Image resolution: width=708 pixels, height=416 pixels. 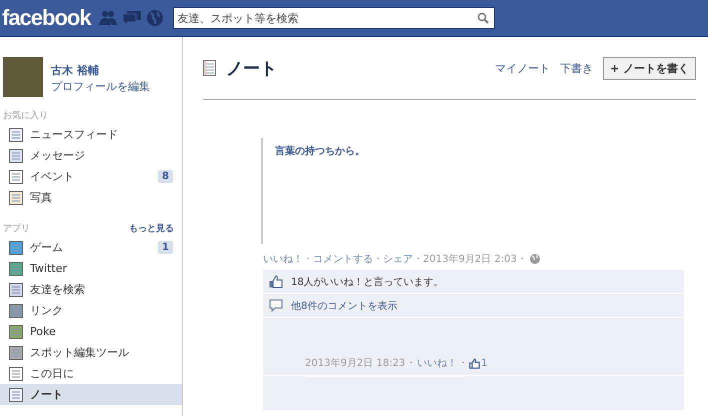 What do you see at coordinates (16, 228) in the screenshot?
I see `section-title: アプリ` at bounding box center [16, 228].